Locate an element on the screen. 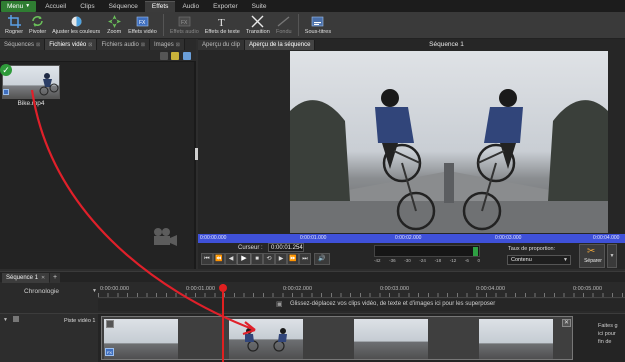  stop-icon: ■ is located at coordinates (257, 259).